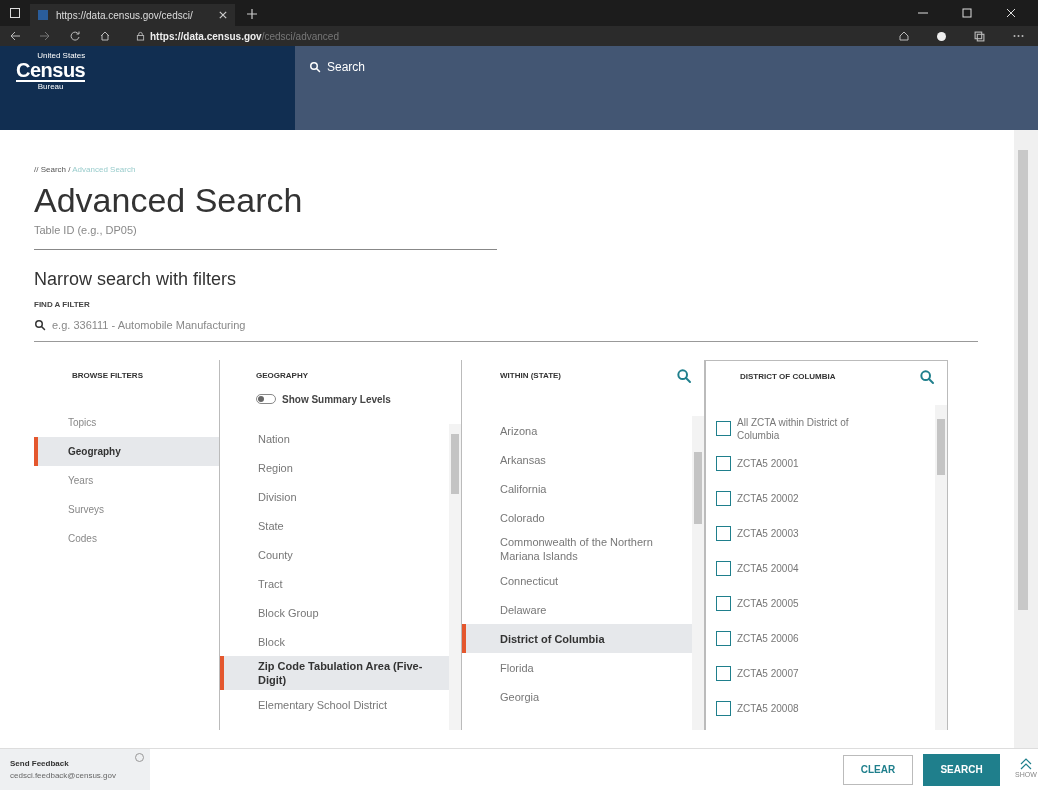  I want to click on refresh-icon, so click(75, 36).